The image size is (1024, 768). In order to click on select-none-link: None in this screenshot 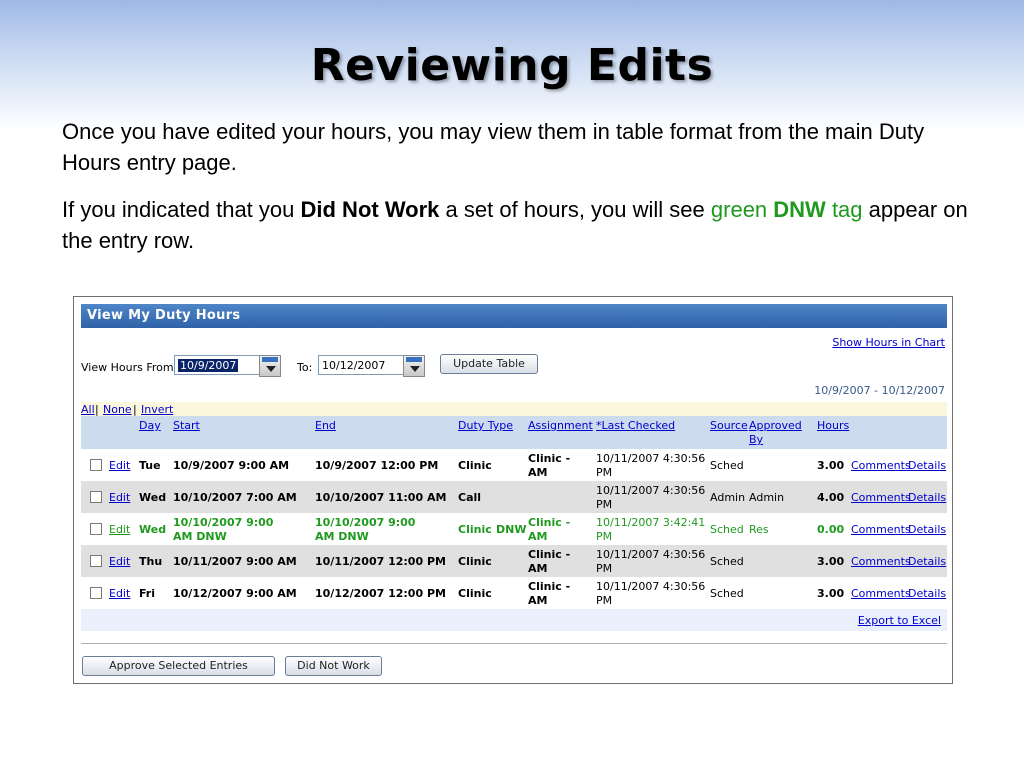, I will do `click(117, 409)`.